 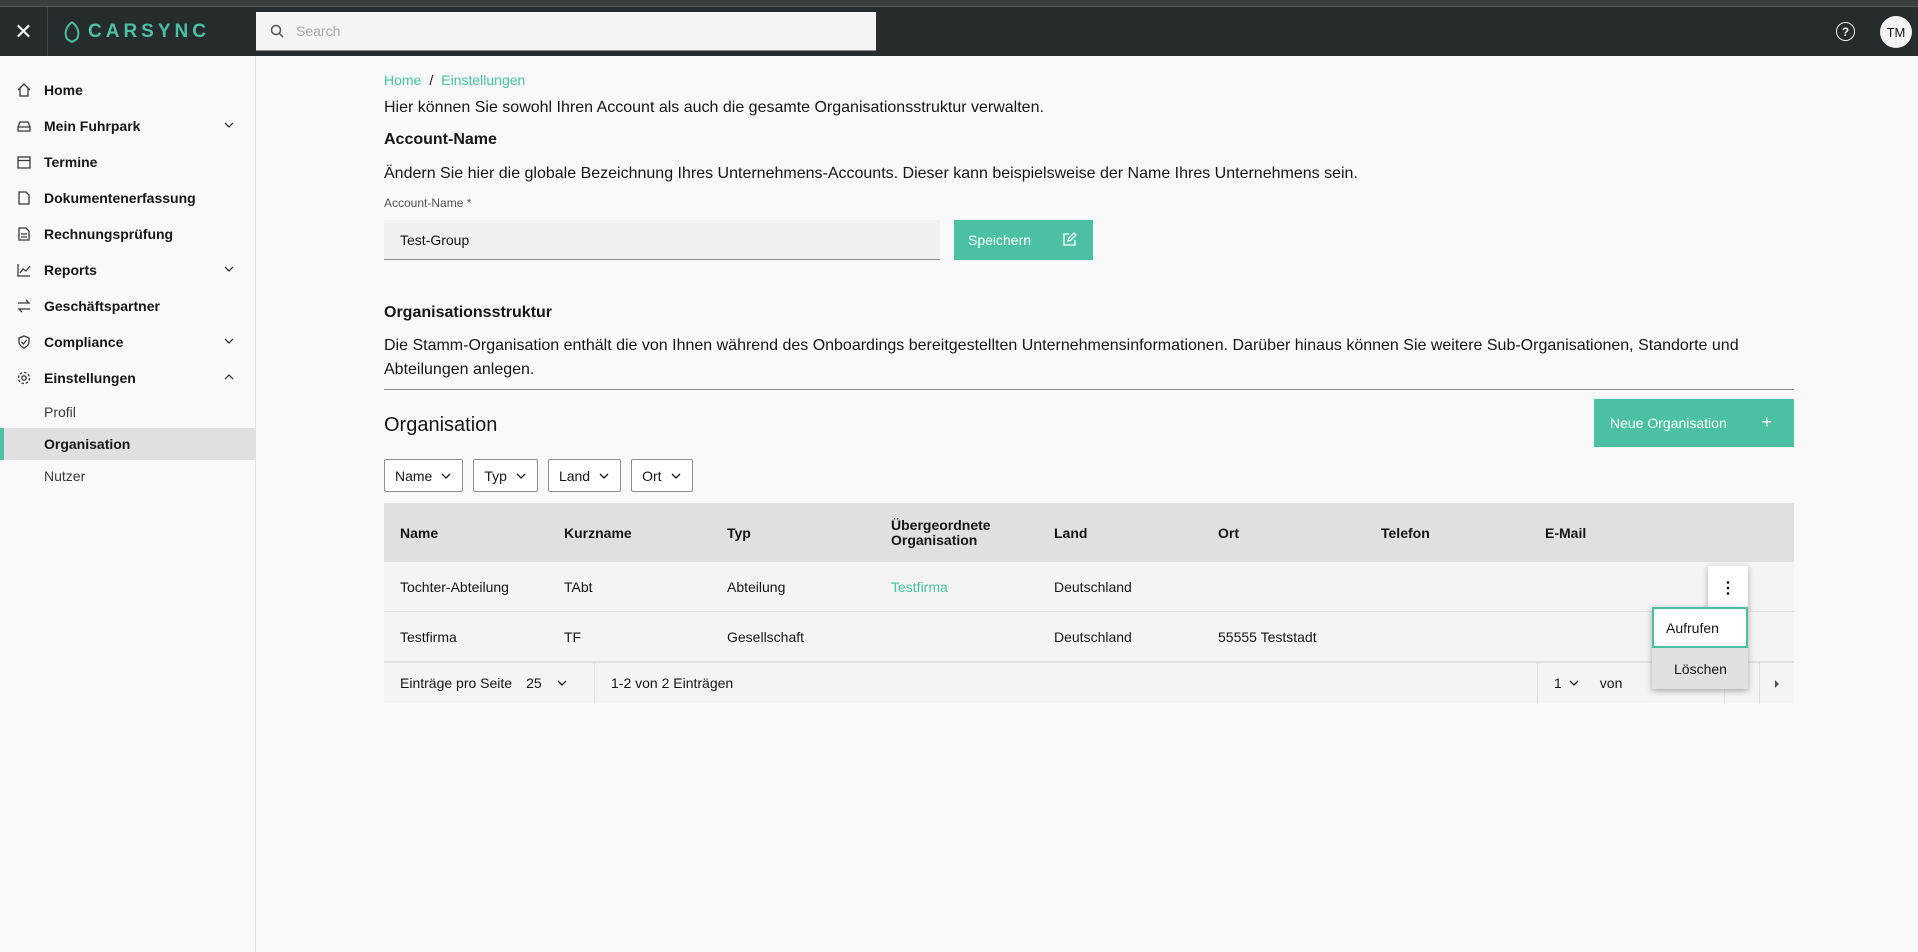 I want to click on chart-icon, so click(x=24, y=270).